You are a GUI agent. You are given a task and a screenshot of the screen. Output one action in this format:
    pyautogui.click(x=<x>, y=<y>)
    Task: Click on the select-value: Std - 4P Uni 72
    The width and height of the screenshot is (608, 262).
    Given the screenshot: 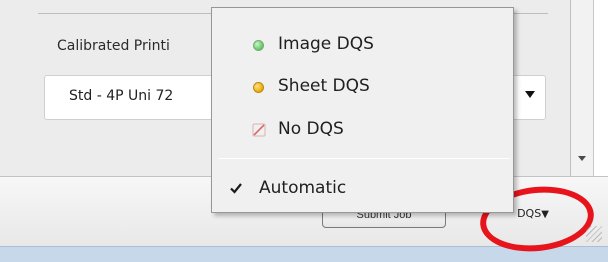 What is the action you would take?
    pyautogui.click(x=121, y=96)
    